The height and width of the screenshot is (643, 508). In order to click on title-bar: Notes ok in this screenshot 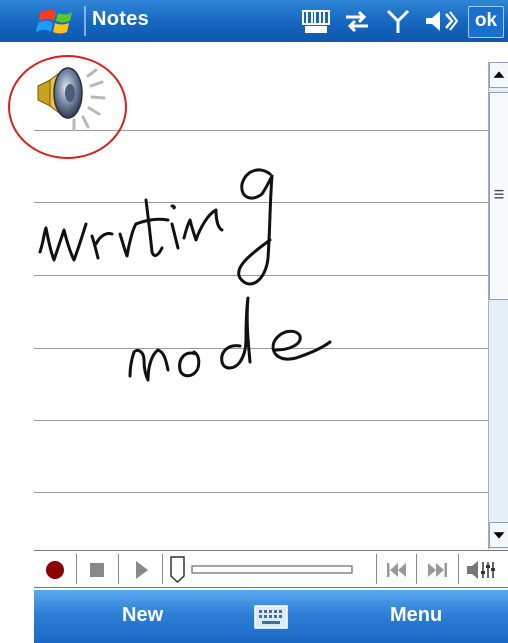, I will do `click(254, 21)`.